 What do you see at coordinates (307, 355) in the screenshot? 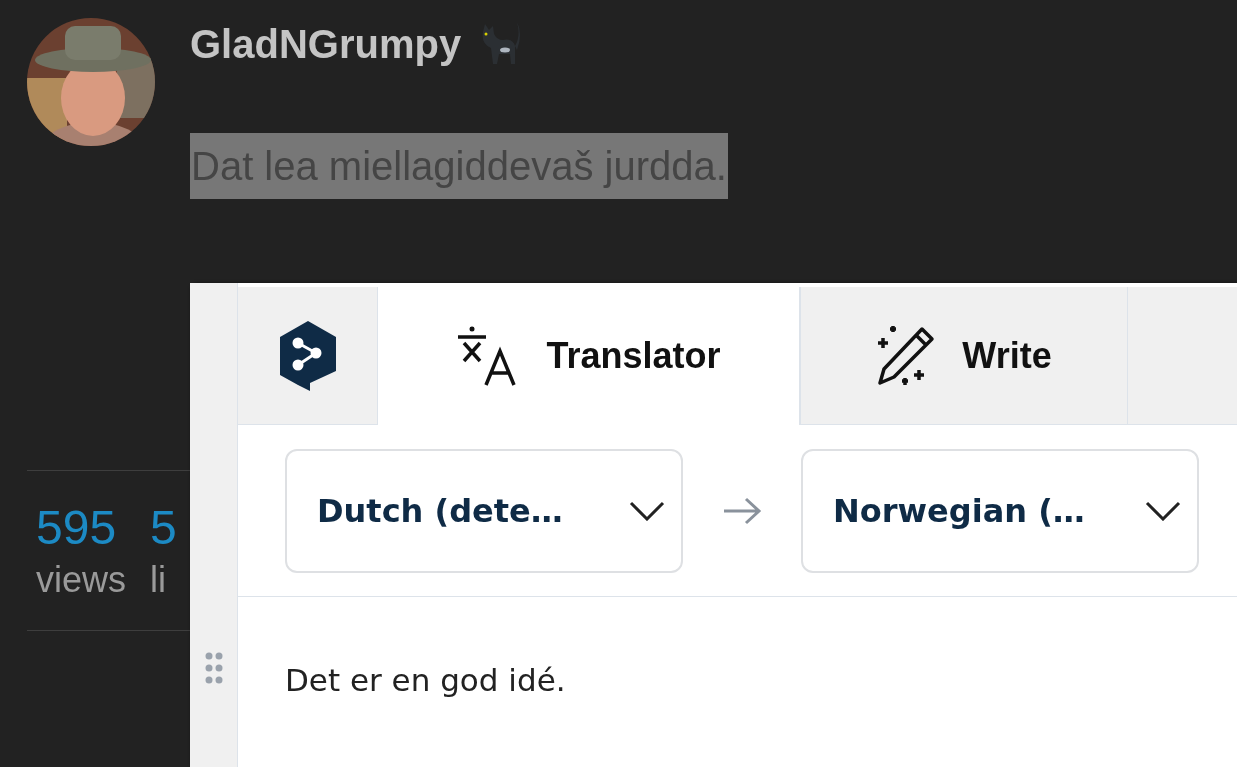
I see `logo-icon` at bounding box center [307, 355].